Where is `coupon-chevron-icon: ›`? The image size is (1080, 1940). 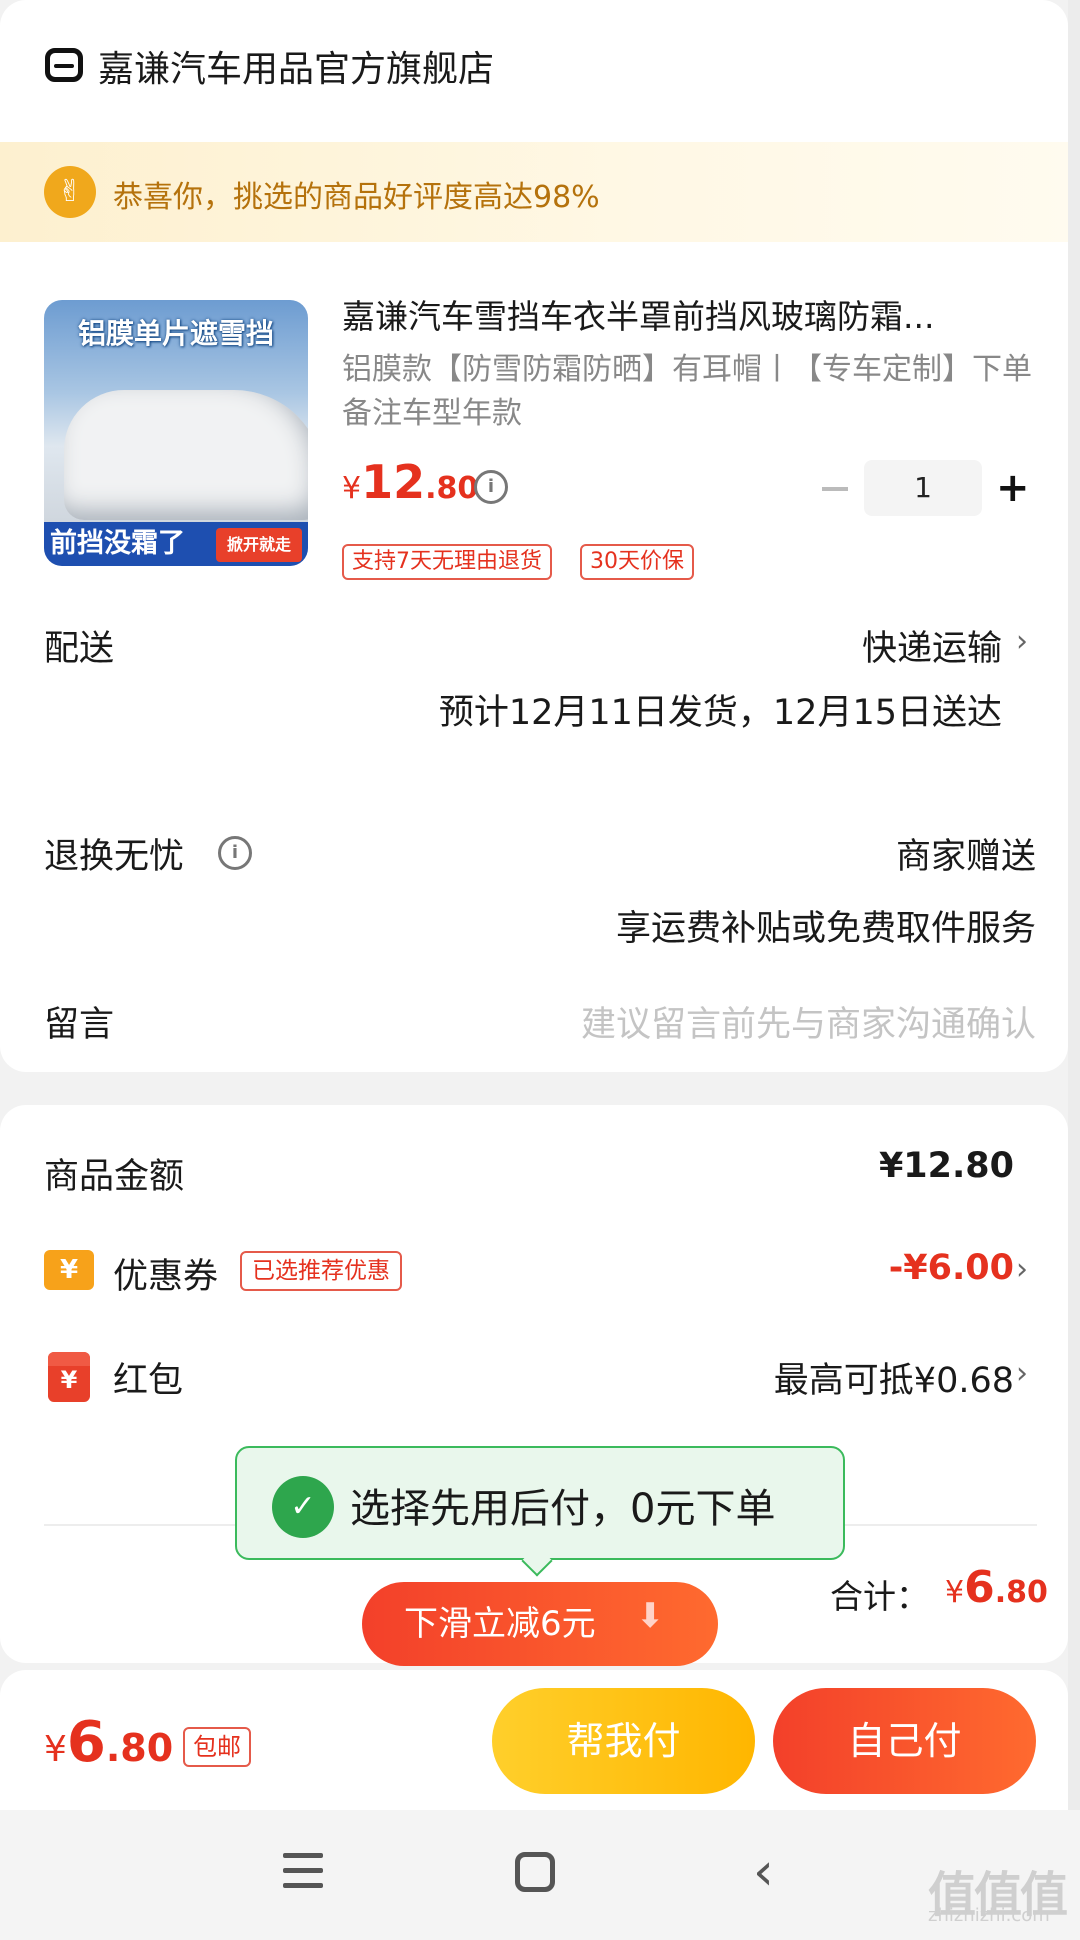
coupon-chevron-icon: › is located at coordinates (1022, 1269).